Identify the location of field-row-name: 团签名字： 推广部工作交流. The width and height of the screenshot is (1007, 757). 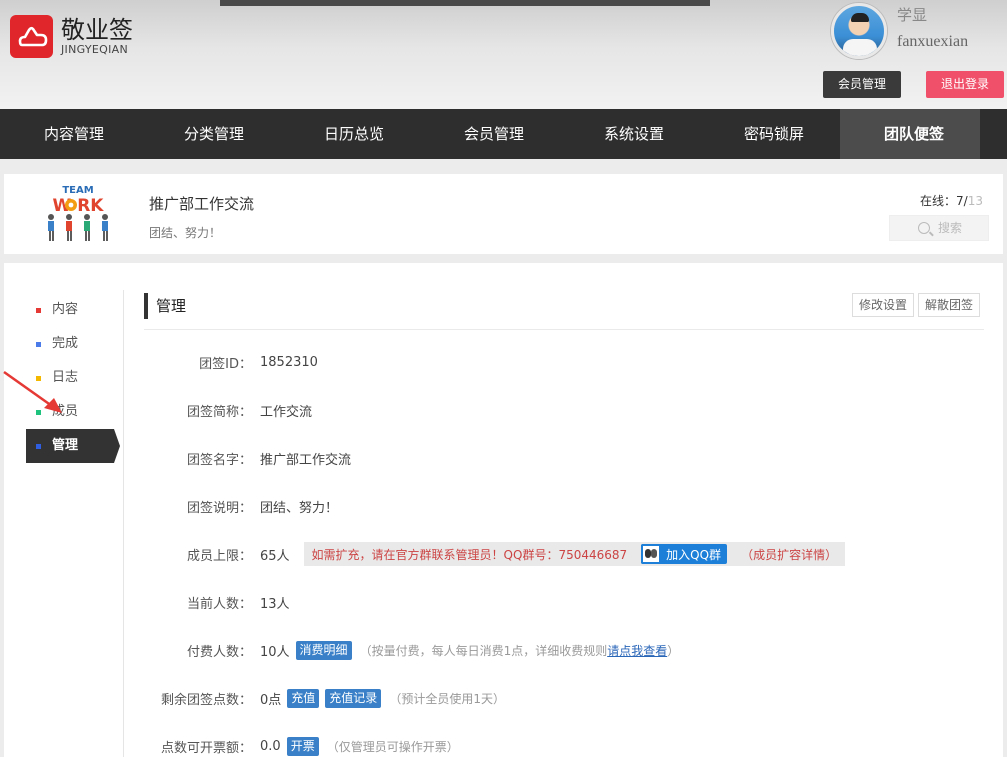
(564, 458).